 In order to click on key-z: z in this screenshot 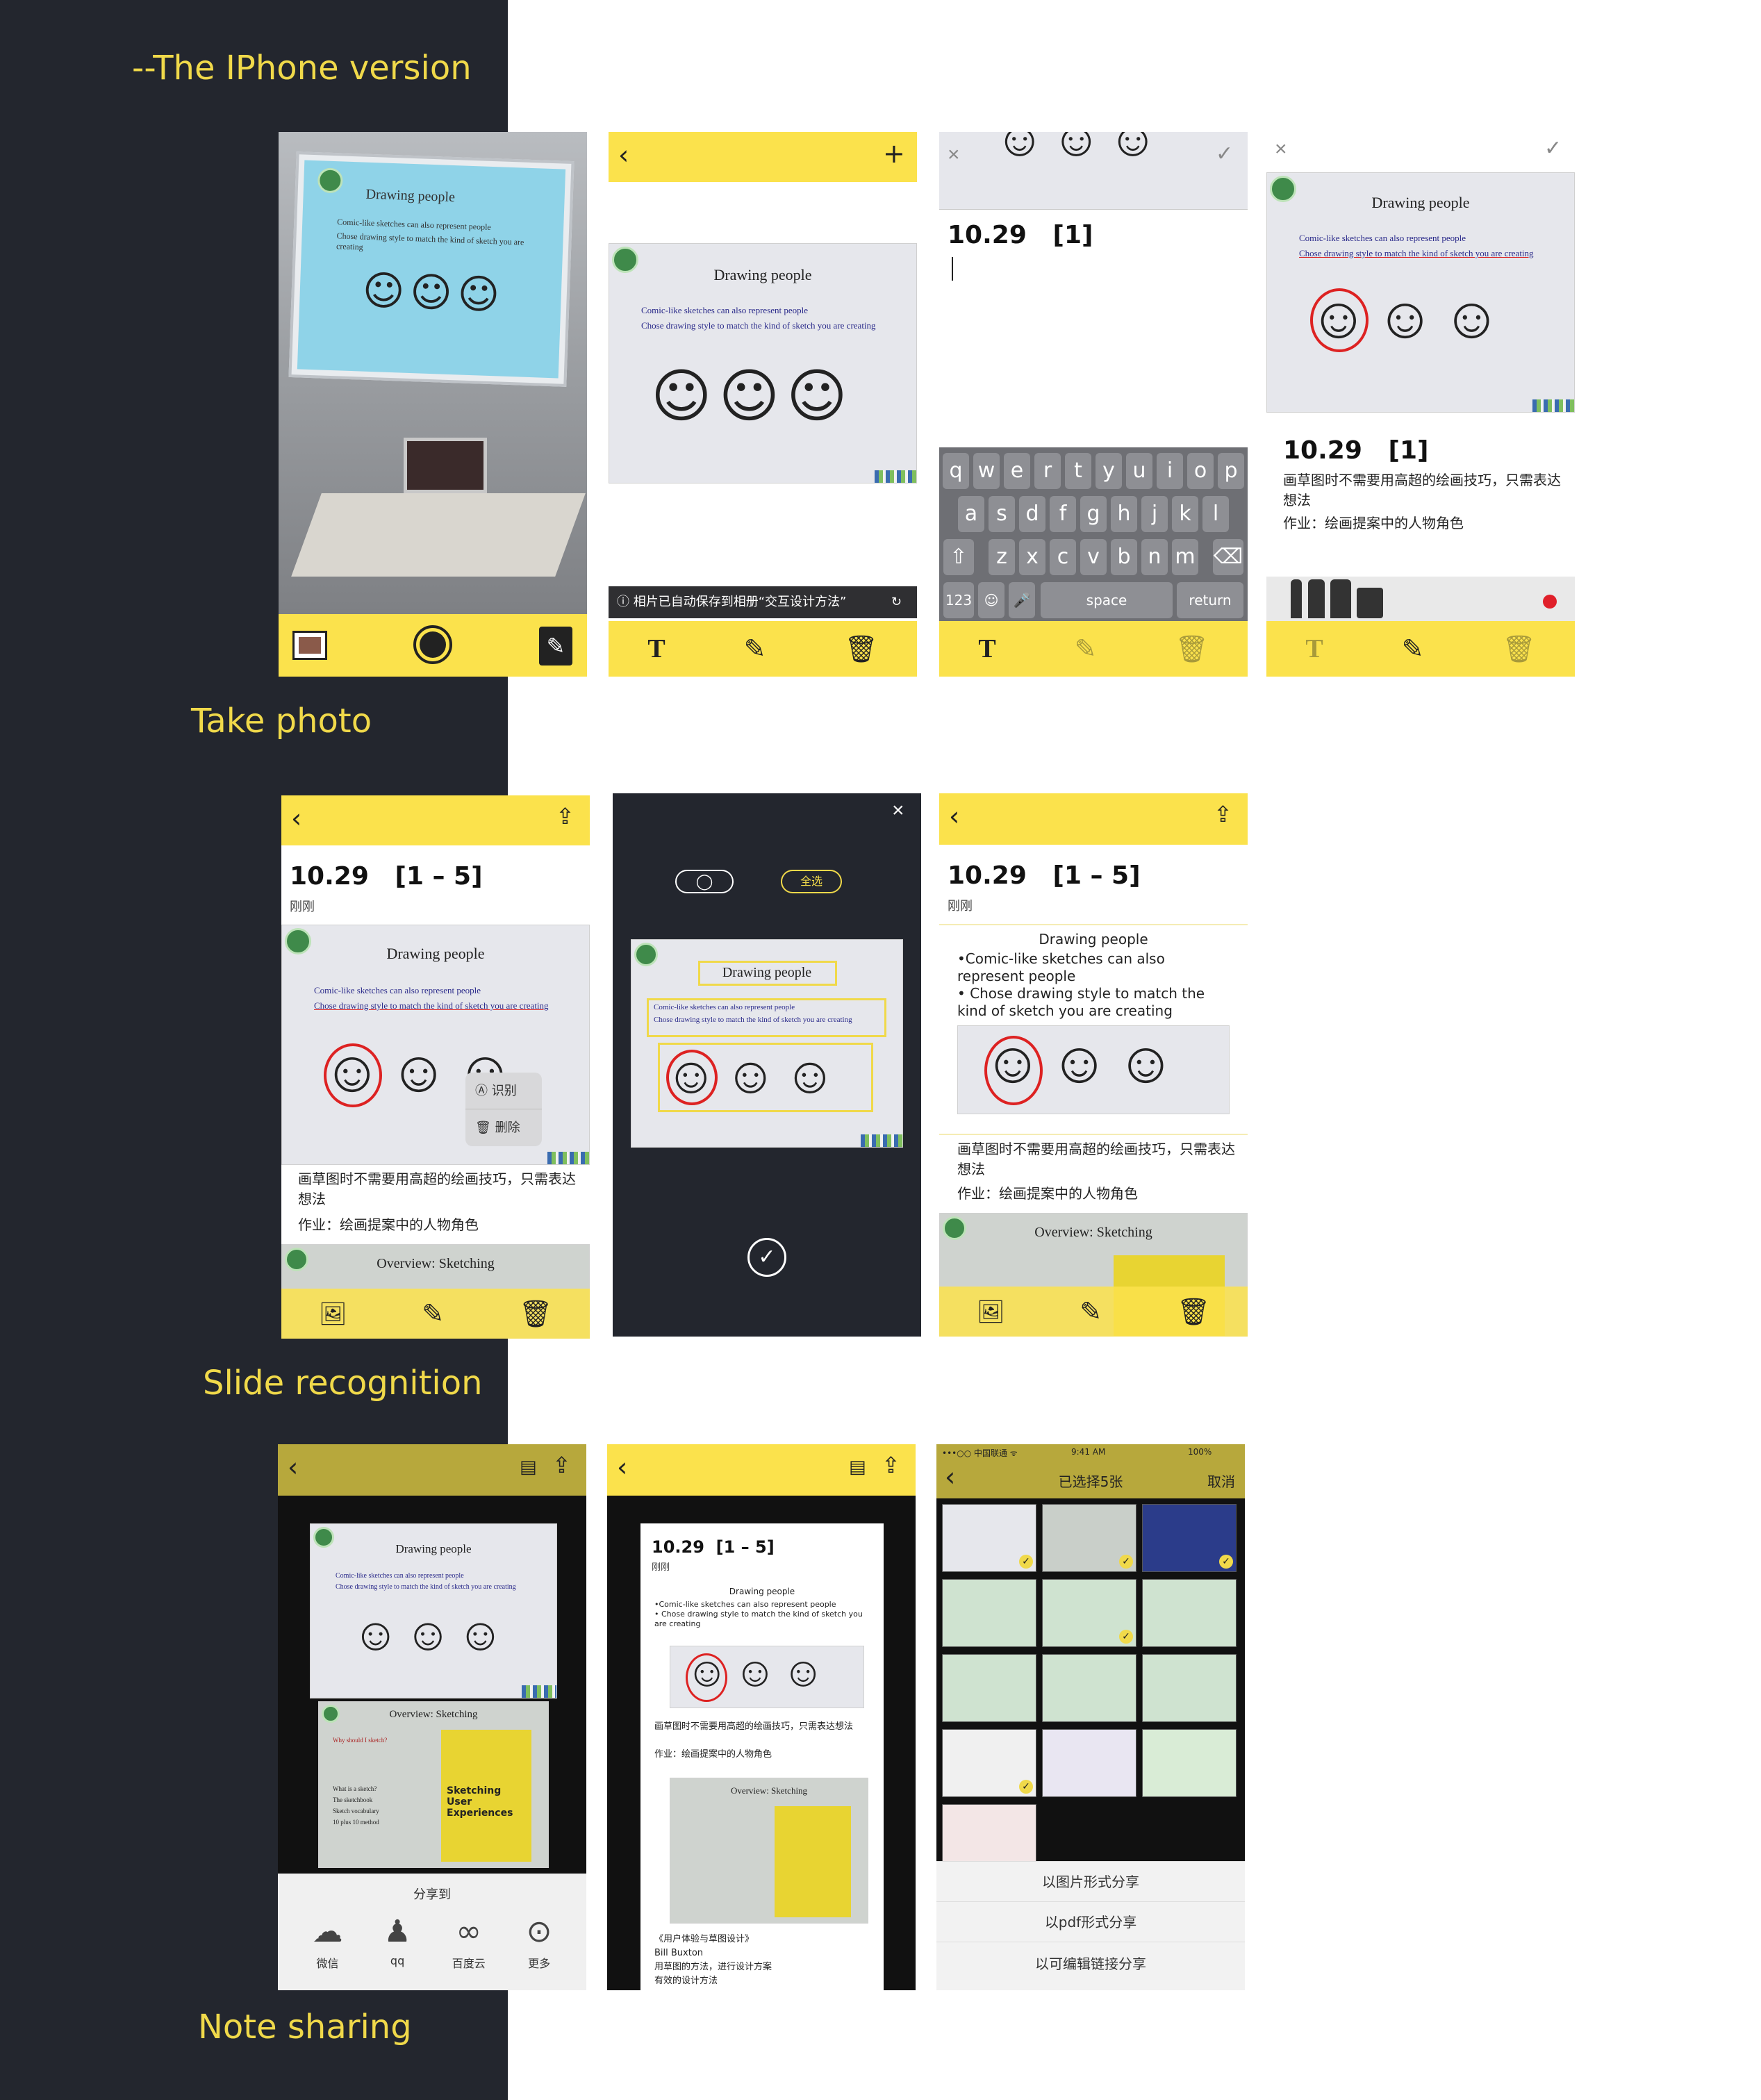, I will do `click(1002, 557)`.